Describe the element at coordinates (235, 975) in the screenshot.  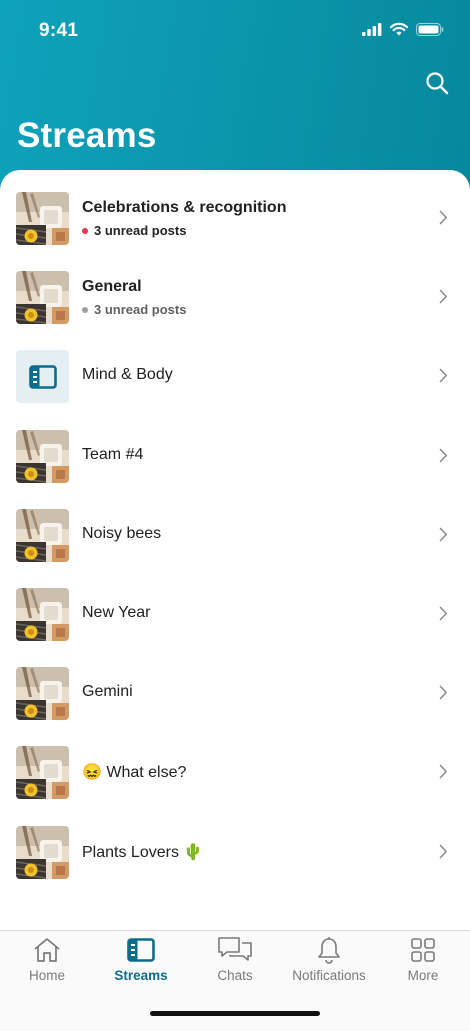
I see `tab-label: Chats` at that location.